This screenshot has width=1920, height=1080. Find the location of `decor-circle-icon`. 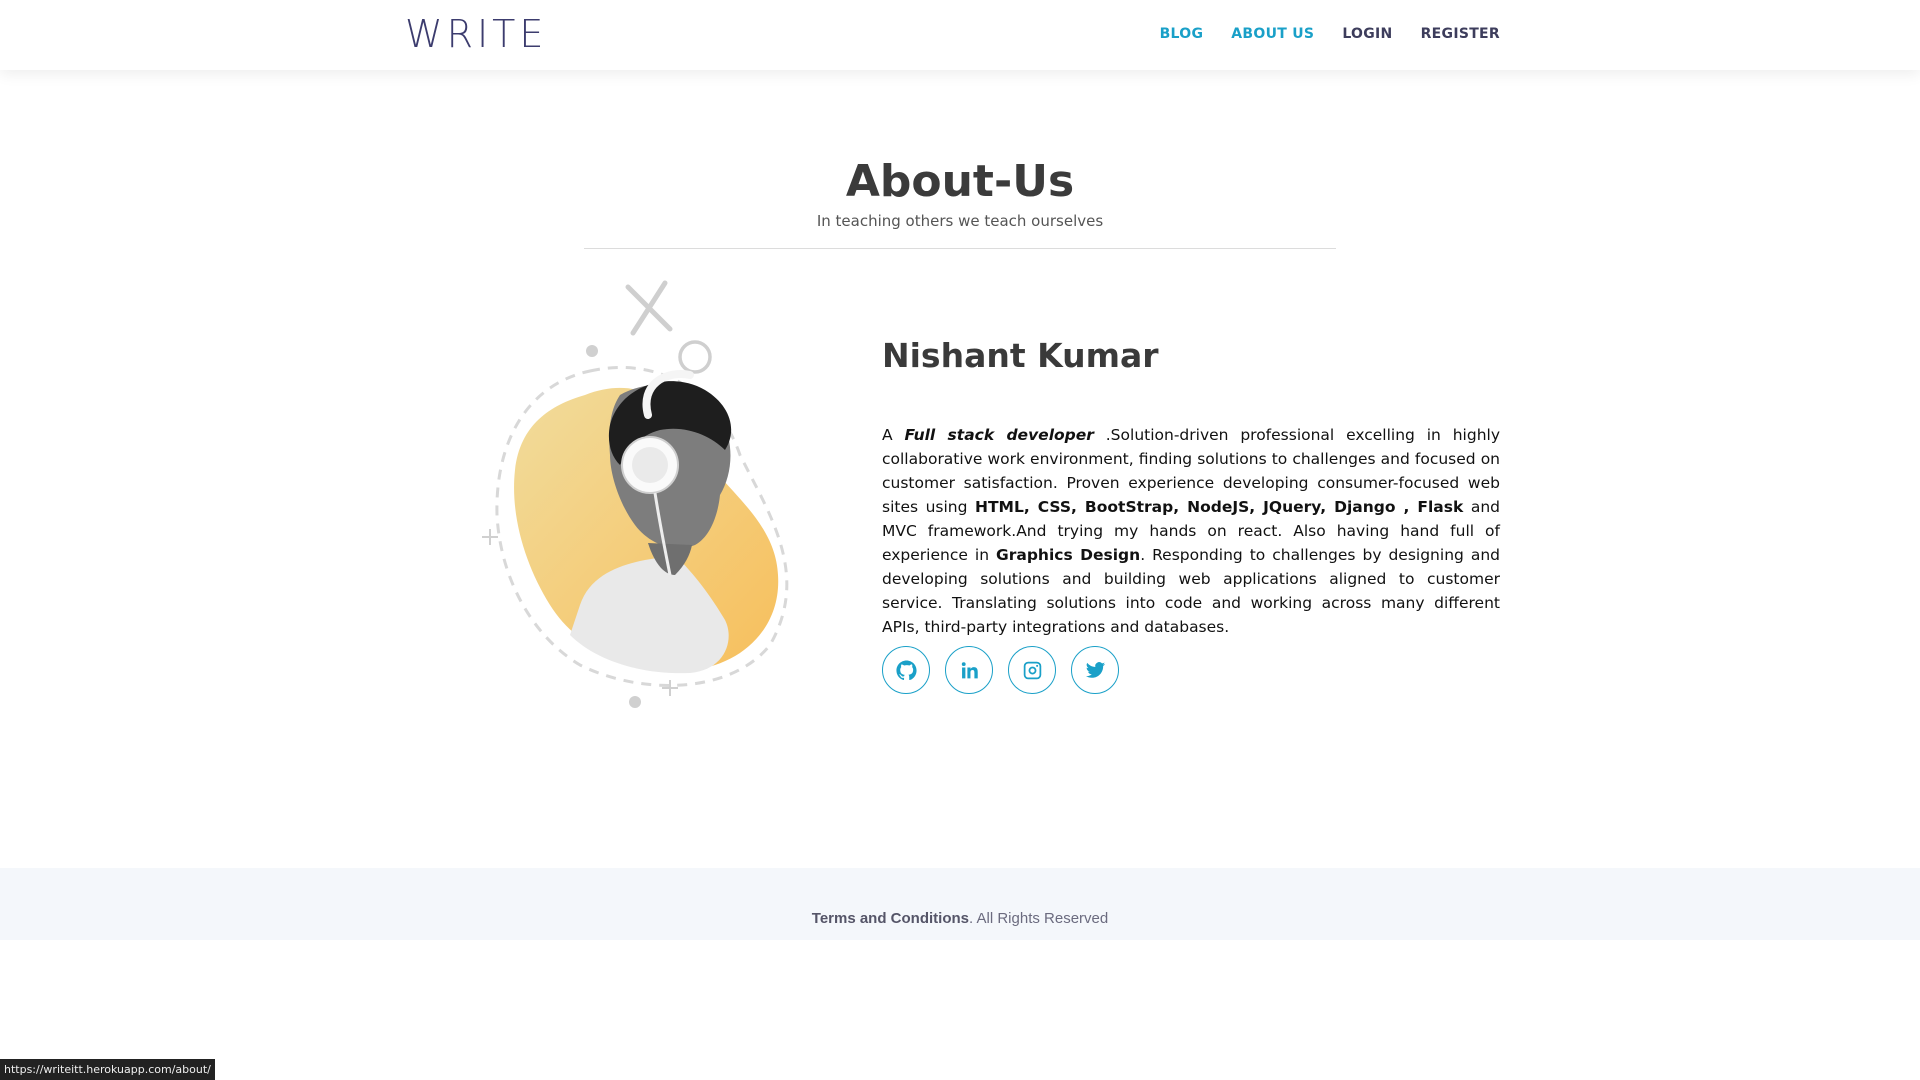

decor-circle-icon is located at coordinates (695, 357).